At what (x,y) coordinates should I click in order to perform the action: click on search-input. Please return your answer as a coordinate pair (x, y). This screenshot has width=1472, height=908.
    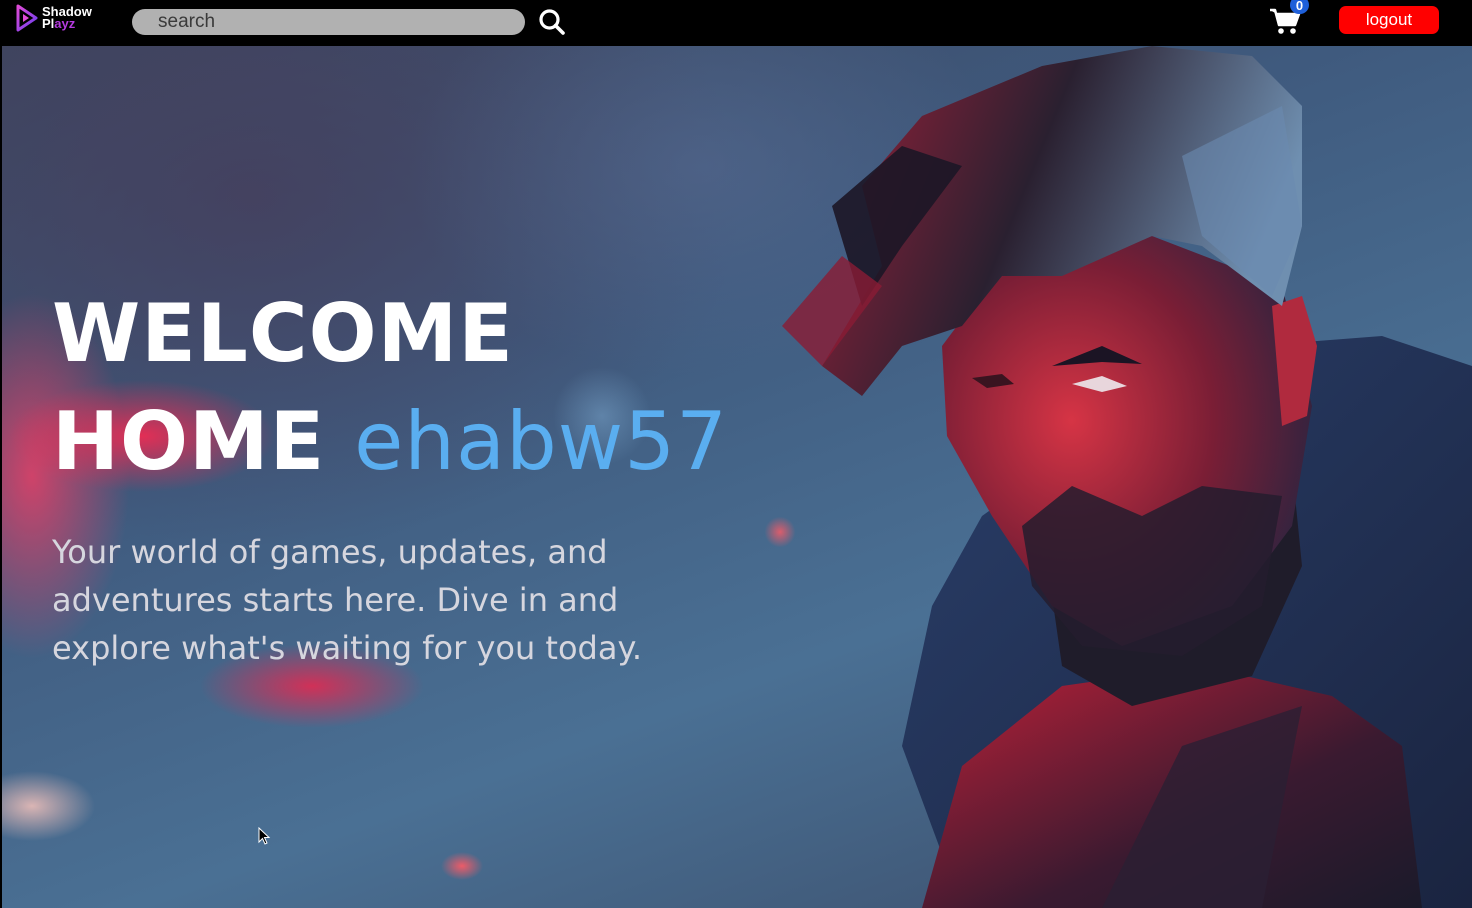
    Looking at the image, I should click on (328, 22).